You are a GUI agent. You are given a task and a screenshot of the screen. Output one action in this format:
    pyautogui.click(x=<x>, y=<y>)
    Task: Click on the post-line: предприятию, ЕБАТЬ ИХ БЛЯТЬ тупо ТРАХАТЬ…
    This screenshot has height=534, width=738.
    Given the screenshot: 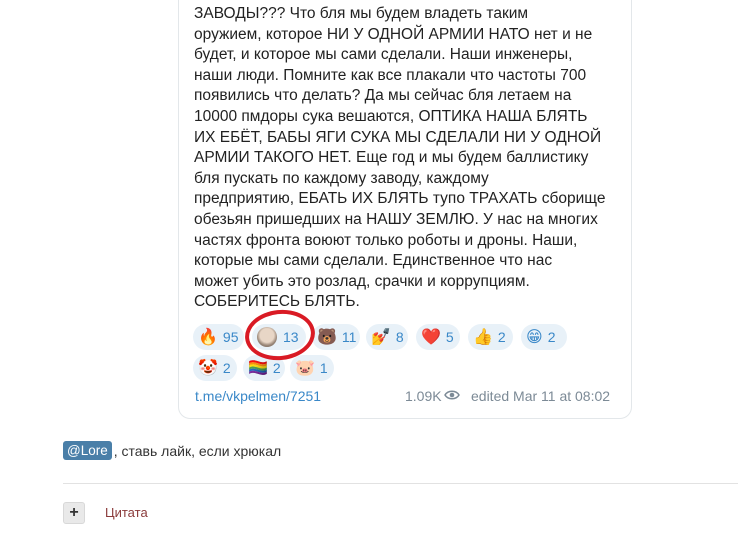 What is the action you would take?
    pyautogui.click(x=400, y=199)
    